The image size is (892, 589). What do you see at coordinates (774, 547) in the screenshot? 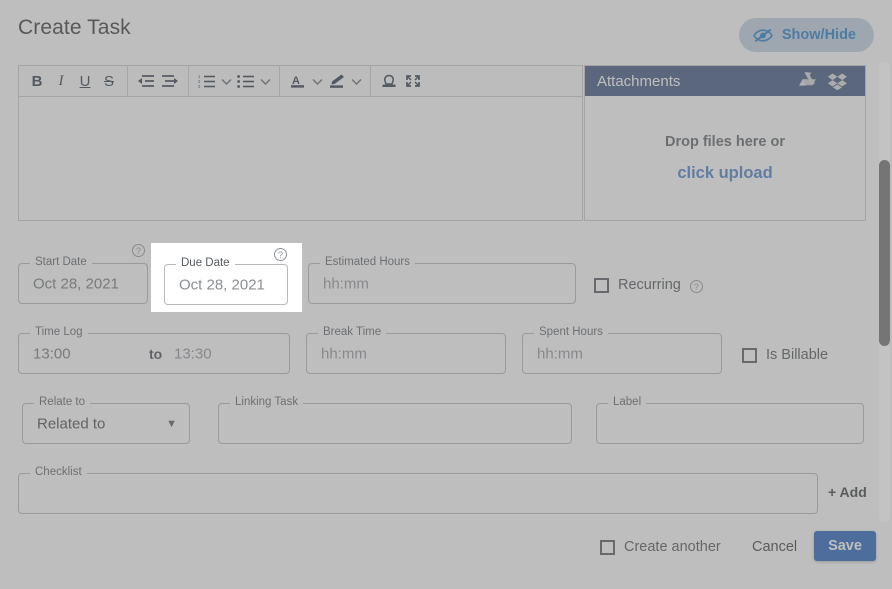
I see `cancel-button: Cancel` at bounding box center [774, 547].